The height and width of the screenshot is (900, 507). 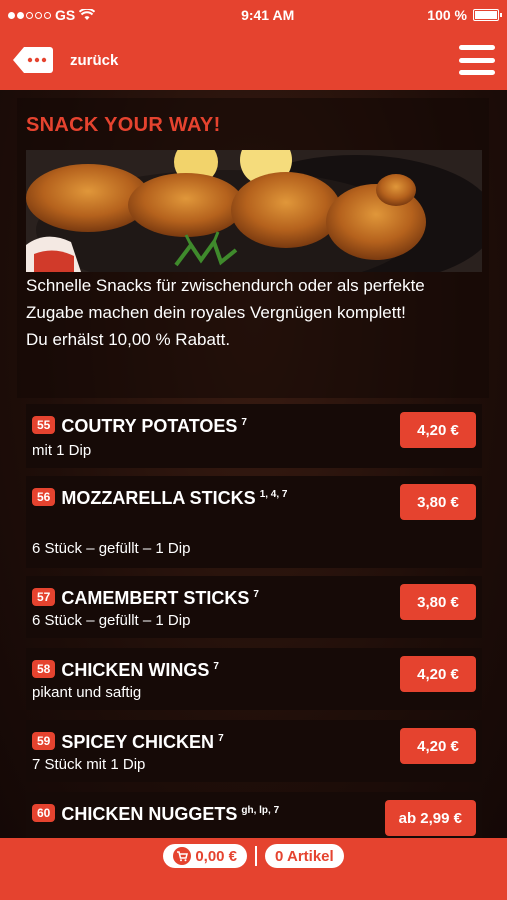 What do you see at coordinates (174, 498) in the screenshot?
I see `product-name: MOZZARELLA STICKS 1, 4, 7` at bounding box center [174, 498].